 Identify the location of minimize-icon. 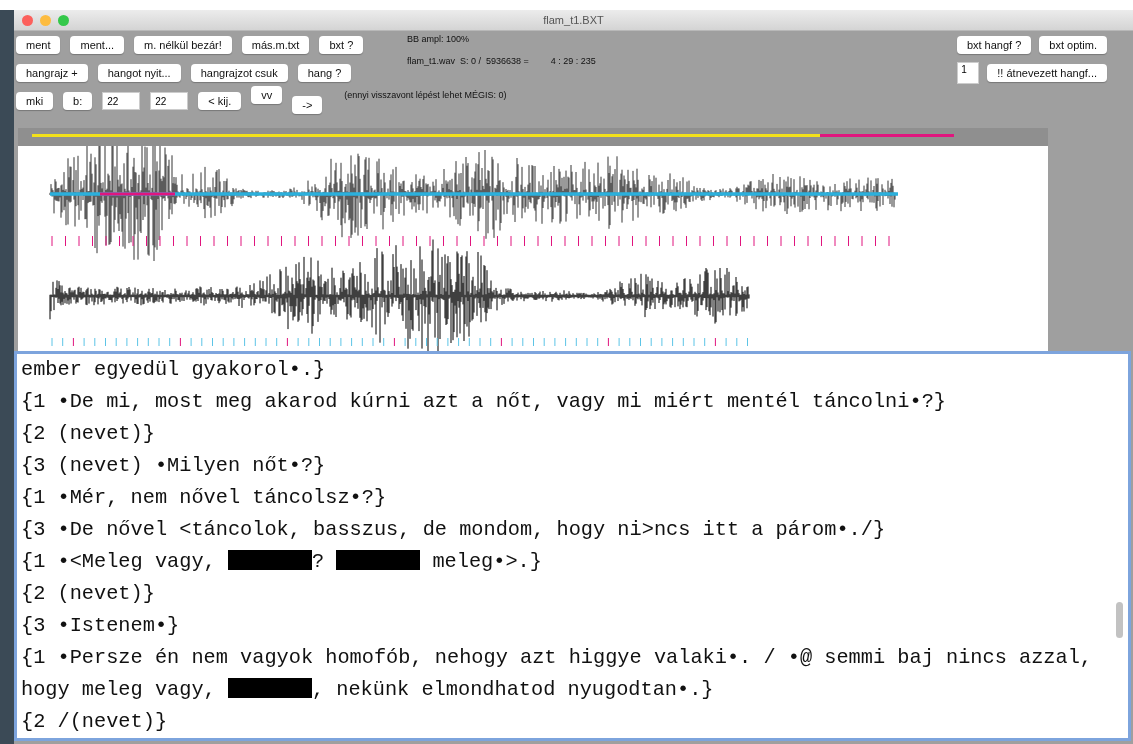
(45, 20).